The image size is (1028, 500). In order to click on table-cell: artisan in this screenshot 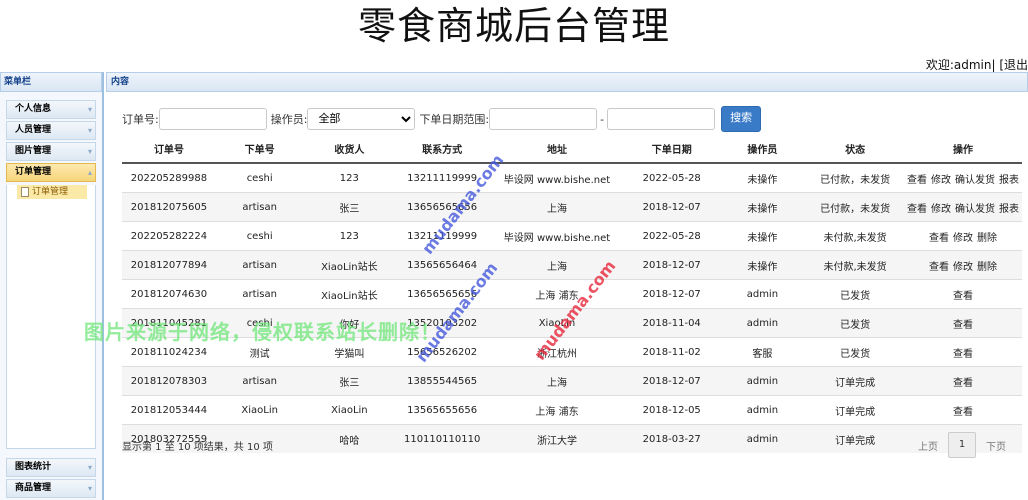, I will do `click(259, 294)`.